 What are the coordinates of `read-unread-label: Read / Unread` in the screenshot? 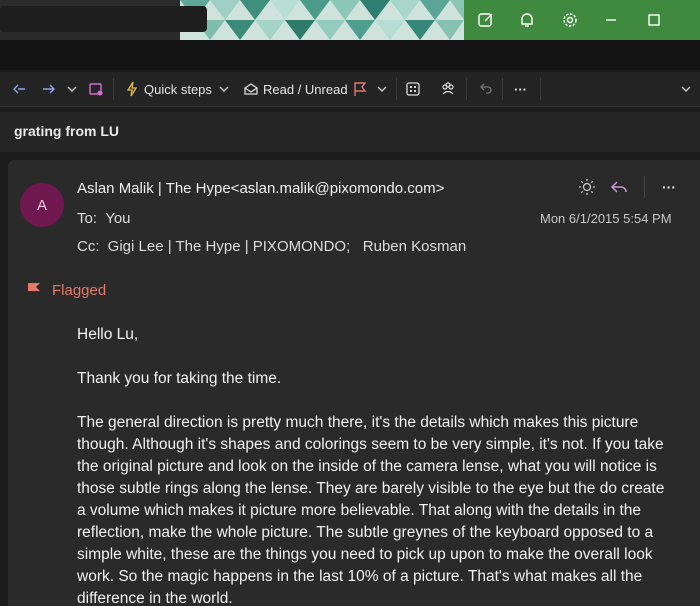 It's located at (305, 89).